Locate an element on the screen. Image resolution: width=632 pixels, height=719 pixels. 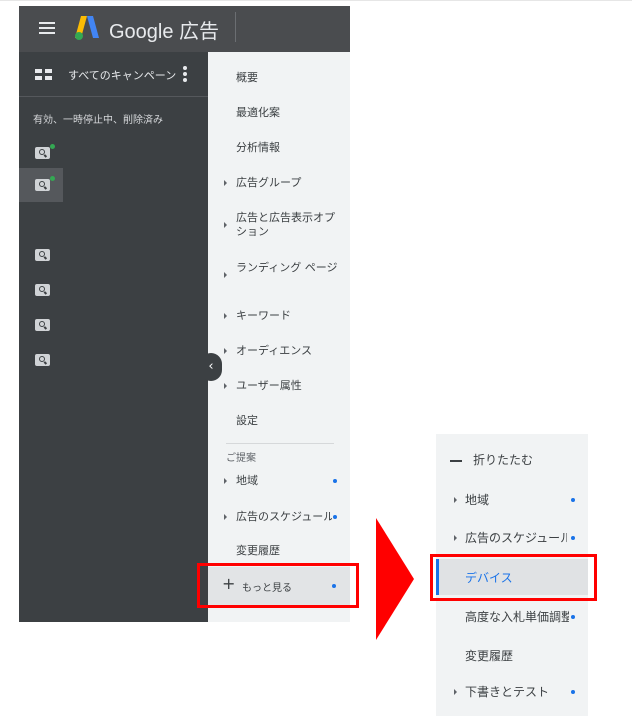
panel-item-bid-adjustments: 高度な入札単価調整 is located at coordinates (512, 617).